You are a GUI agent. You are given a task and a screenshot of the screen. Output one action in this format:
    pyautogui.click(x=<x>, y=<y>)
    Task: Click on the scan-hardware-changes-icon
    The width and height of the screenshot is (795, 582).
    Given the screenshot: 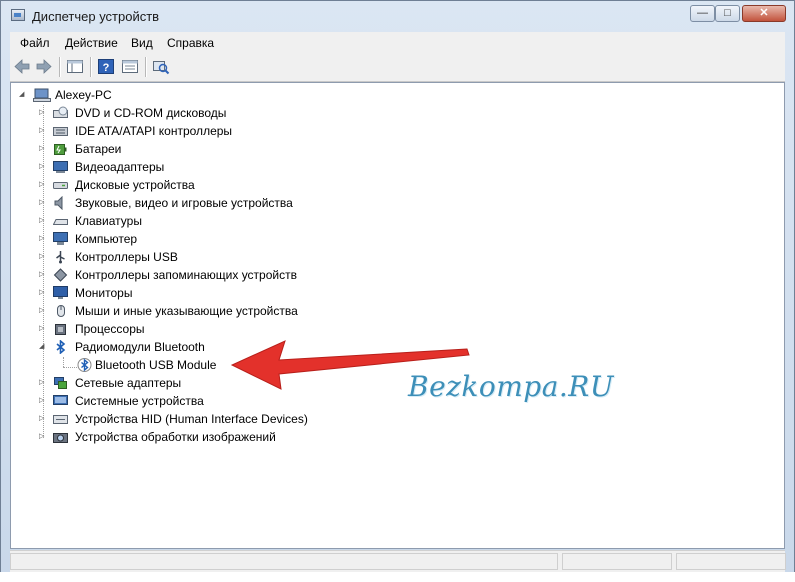 What is the action you would take?
    pyautogui.click(x=161, y=66)
    